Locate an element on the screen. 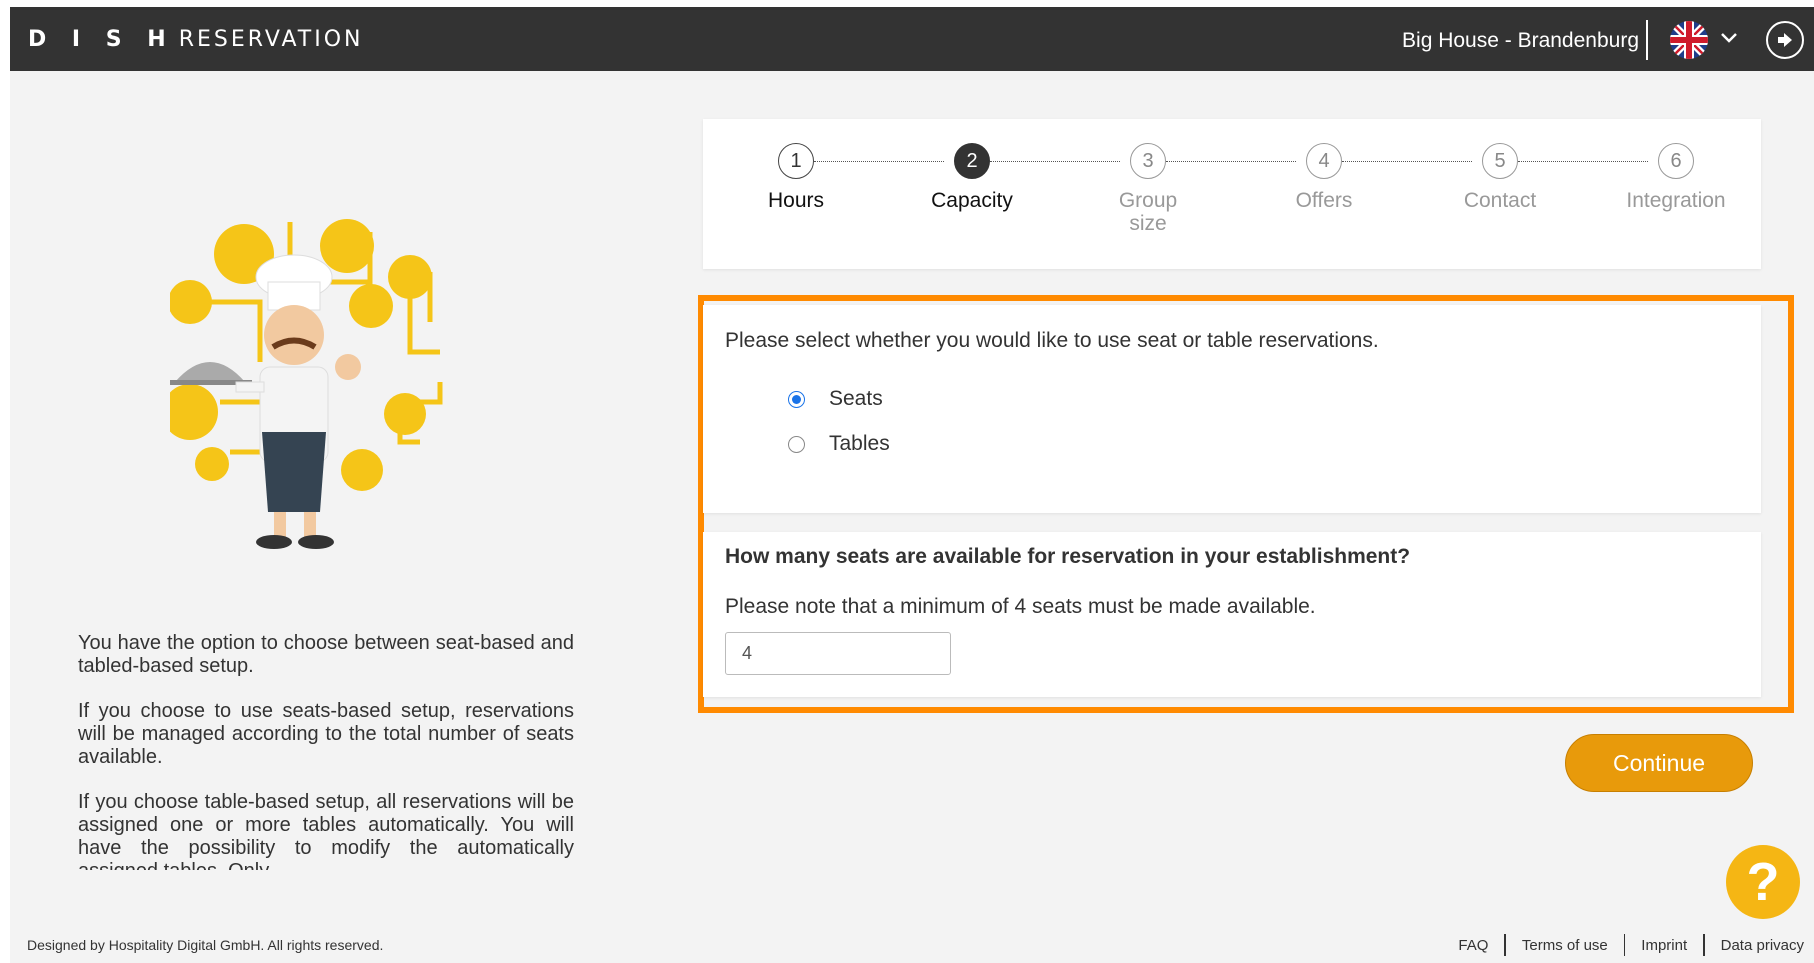 The height and width of the screenshot is (963, 1814). radio-button-seats is located at coordinates (796, 399).